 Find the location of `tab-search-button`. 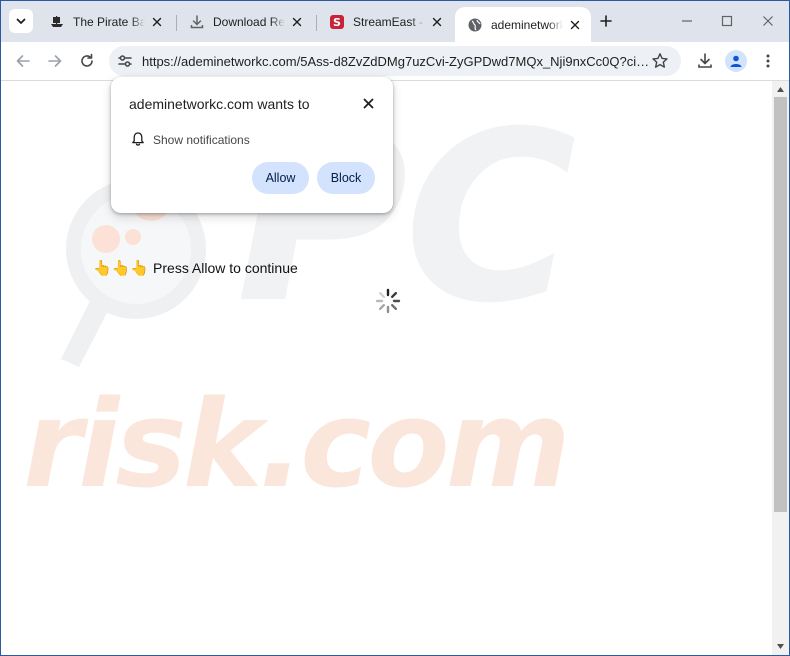

tab-search-button is located at coordinates (21, 21).